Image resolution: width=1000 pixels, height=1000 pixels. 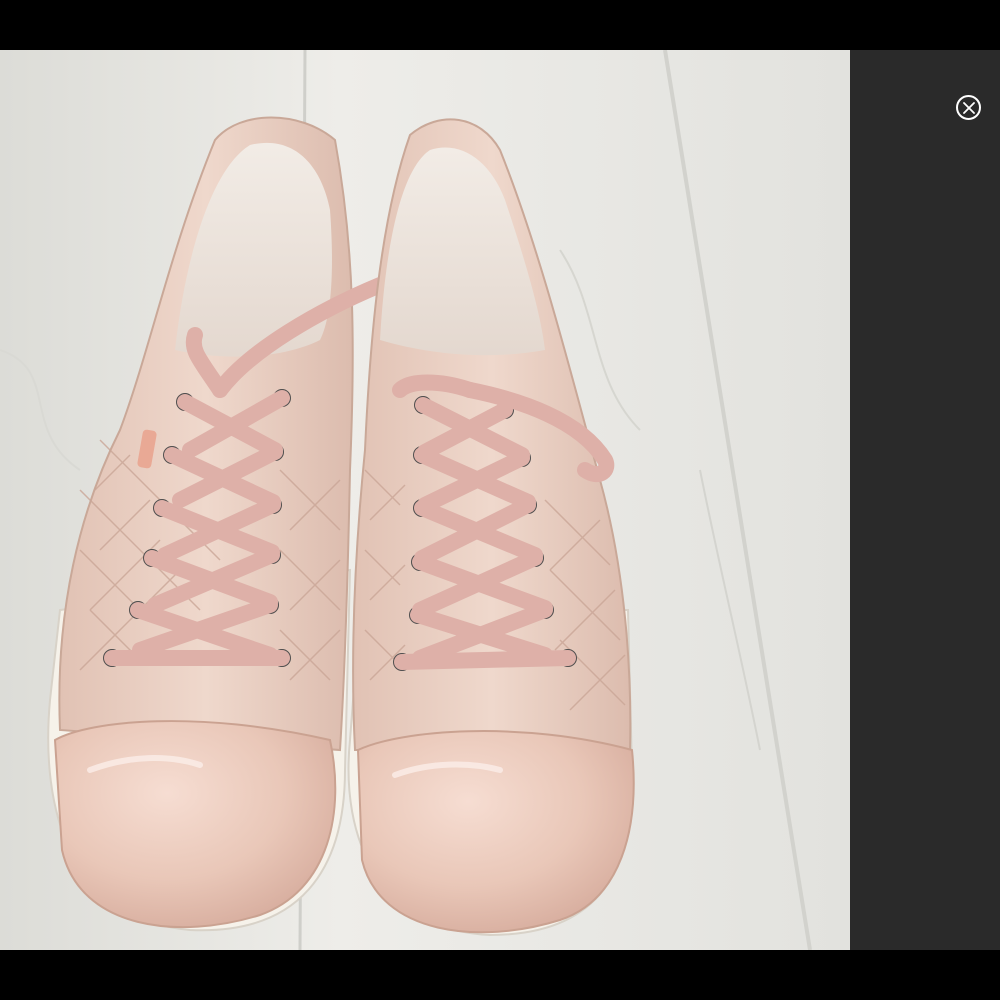 I want to click on side-panel, so click(x=925, y=500).